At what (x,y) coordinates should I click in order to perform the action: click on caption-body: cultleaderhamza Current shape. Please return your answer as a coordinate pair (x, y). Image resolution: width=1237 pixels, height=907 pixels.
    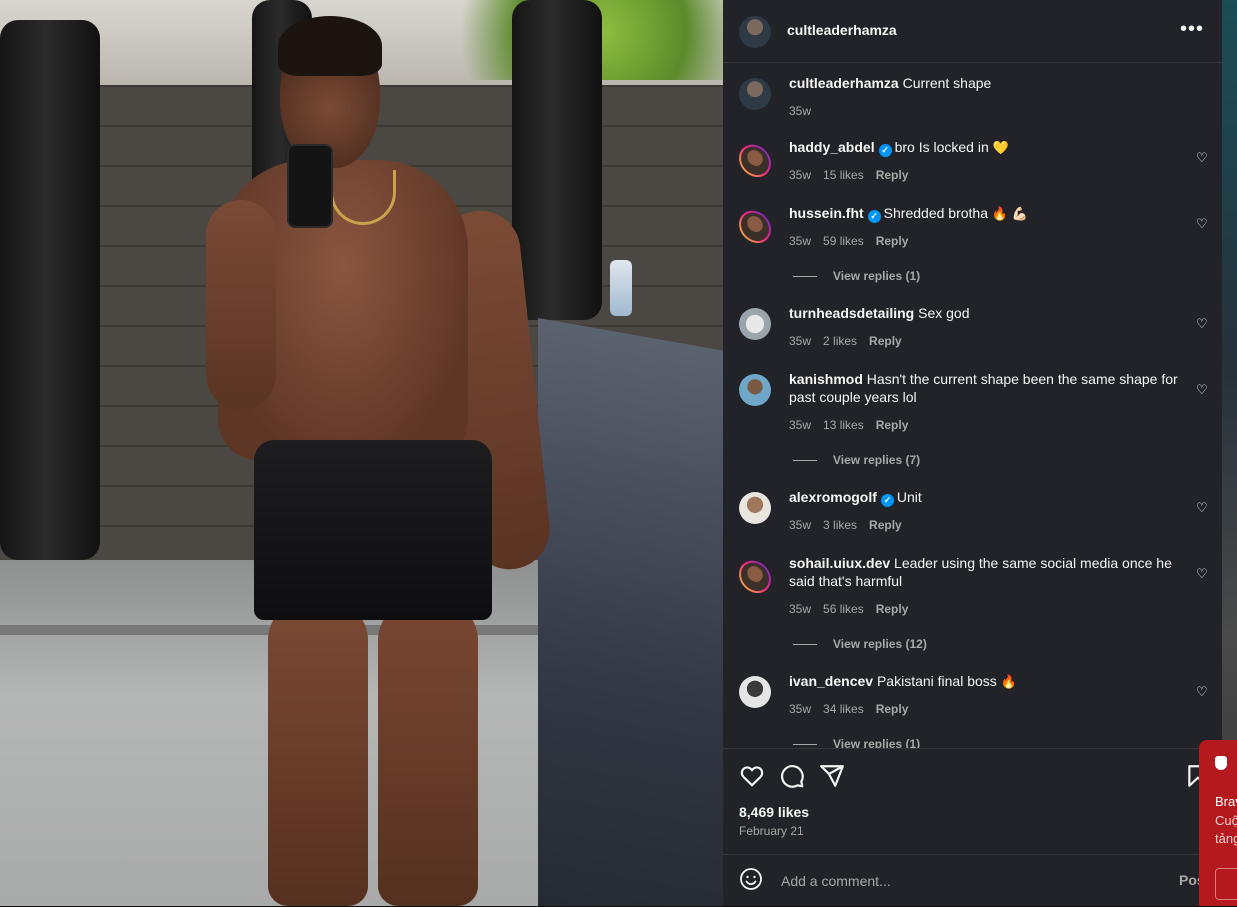
    Looking at the image, I should click on (984, 83).